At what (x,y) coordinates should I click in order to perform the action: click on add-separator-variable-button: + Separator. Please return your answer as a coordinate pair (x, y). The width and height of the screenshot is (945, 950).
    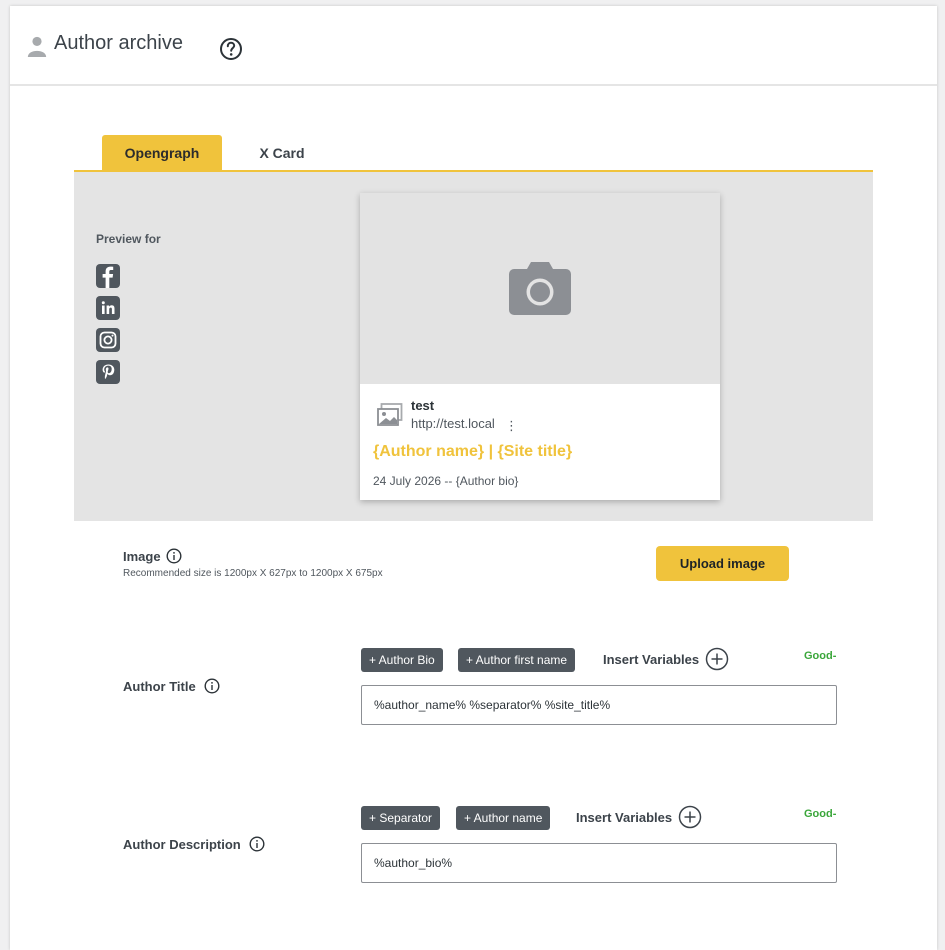
    Looking at the image, I should click on (401, 818).